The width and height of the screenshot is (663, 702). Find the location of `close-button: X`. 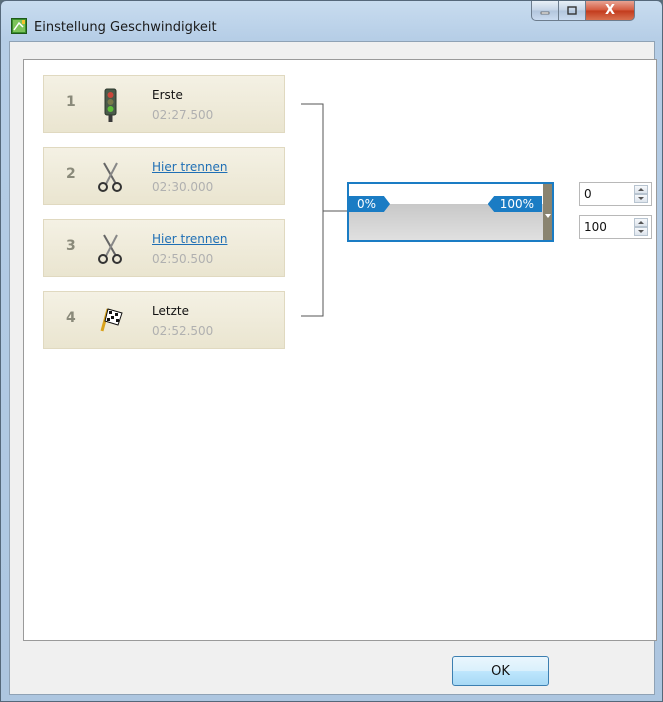

close-button: X is located at coordinates (610, 11).